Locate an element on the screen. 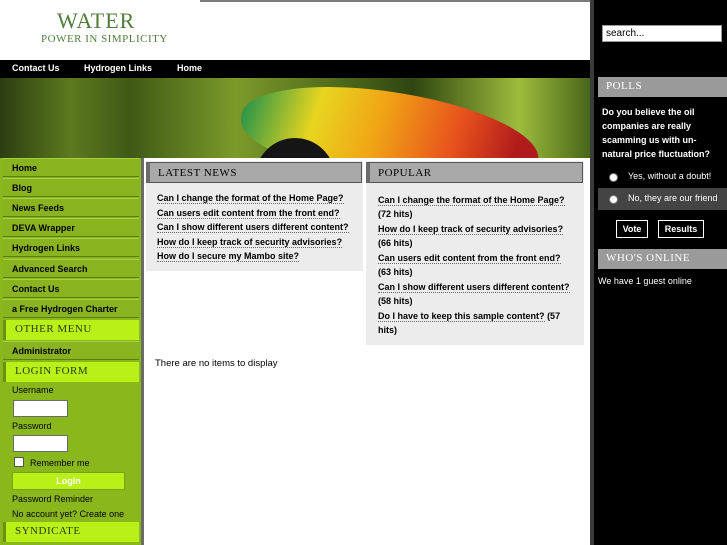 The image size is (727, 545). results-button: Results is located at coordinates (681, 229).